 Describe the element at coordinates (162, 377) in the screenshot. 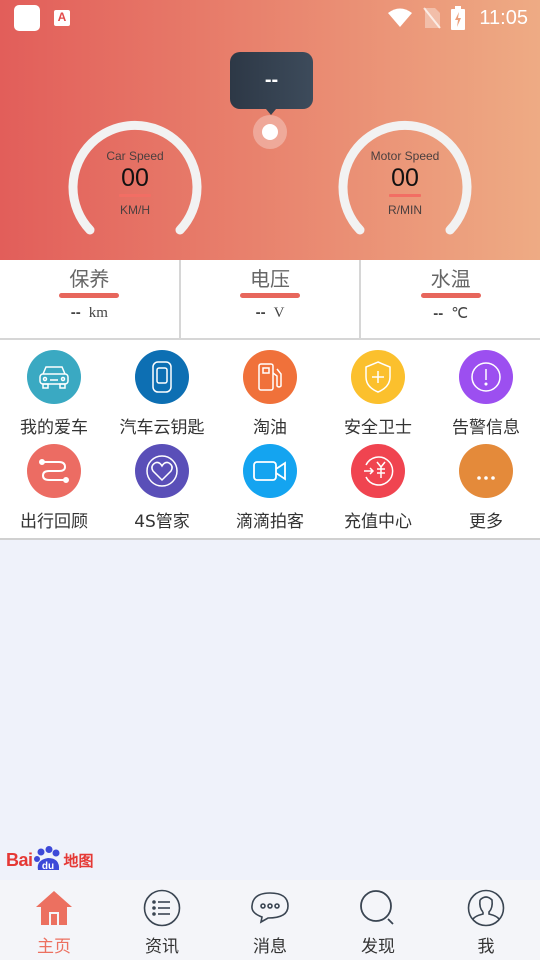

I see `car-key-icon` at that location.